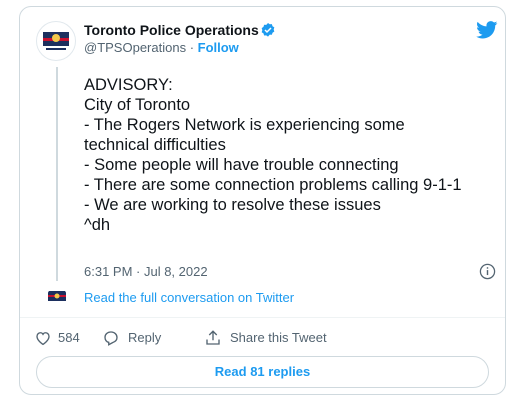 This screenshot has height=409, width=527. I want to click on thread-line, so click(57, 174).